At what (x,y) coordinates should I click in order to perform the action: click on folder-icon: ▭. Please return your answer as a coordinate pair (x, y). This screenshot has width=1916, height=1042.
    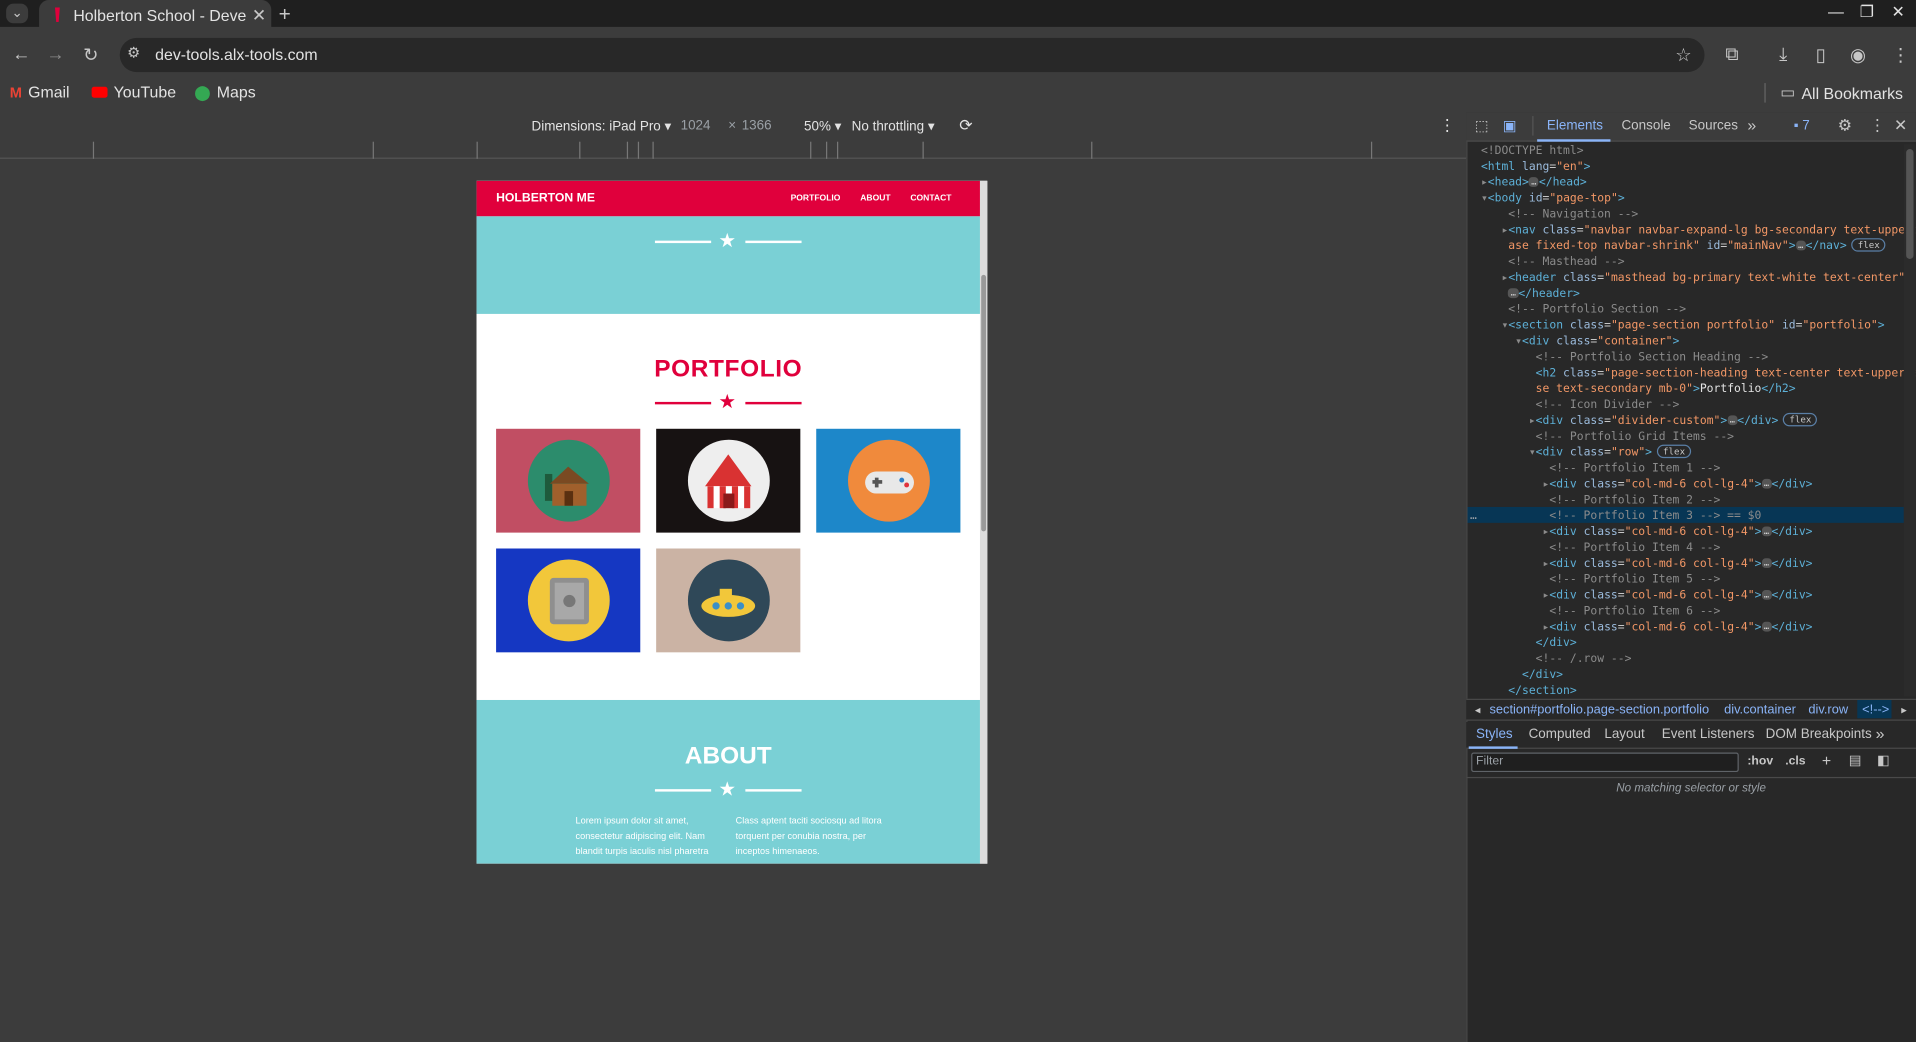
    Looking at the image, I should click on (1788, 92).